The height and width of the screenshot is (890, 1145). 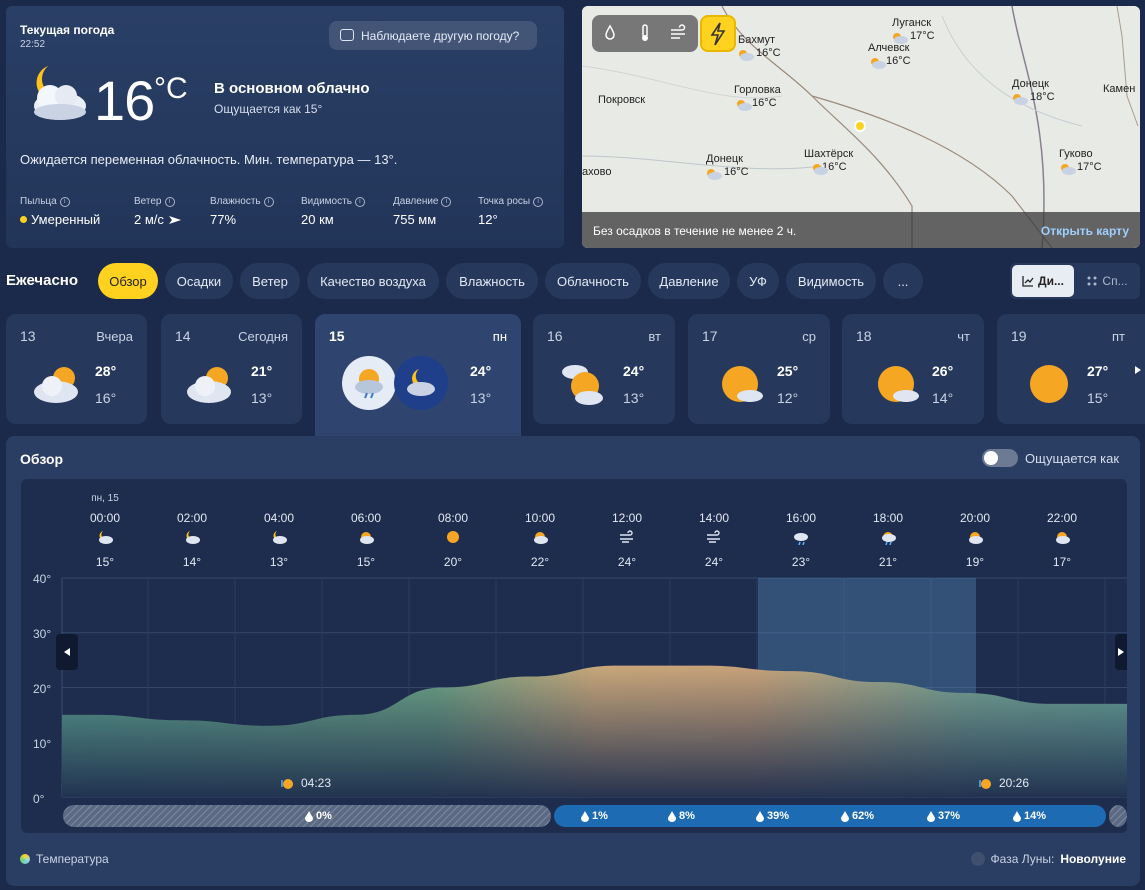 What do you see at coordinates (857, 816) in the screenshot?
I see `precip-chance: 62%` at bounding box center [857, 816].